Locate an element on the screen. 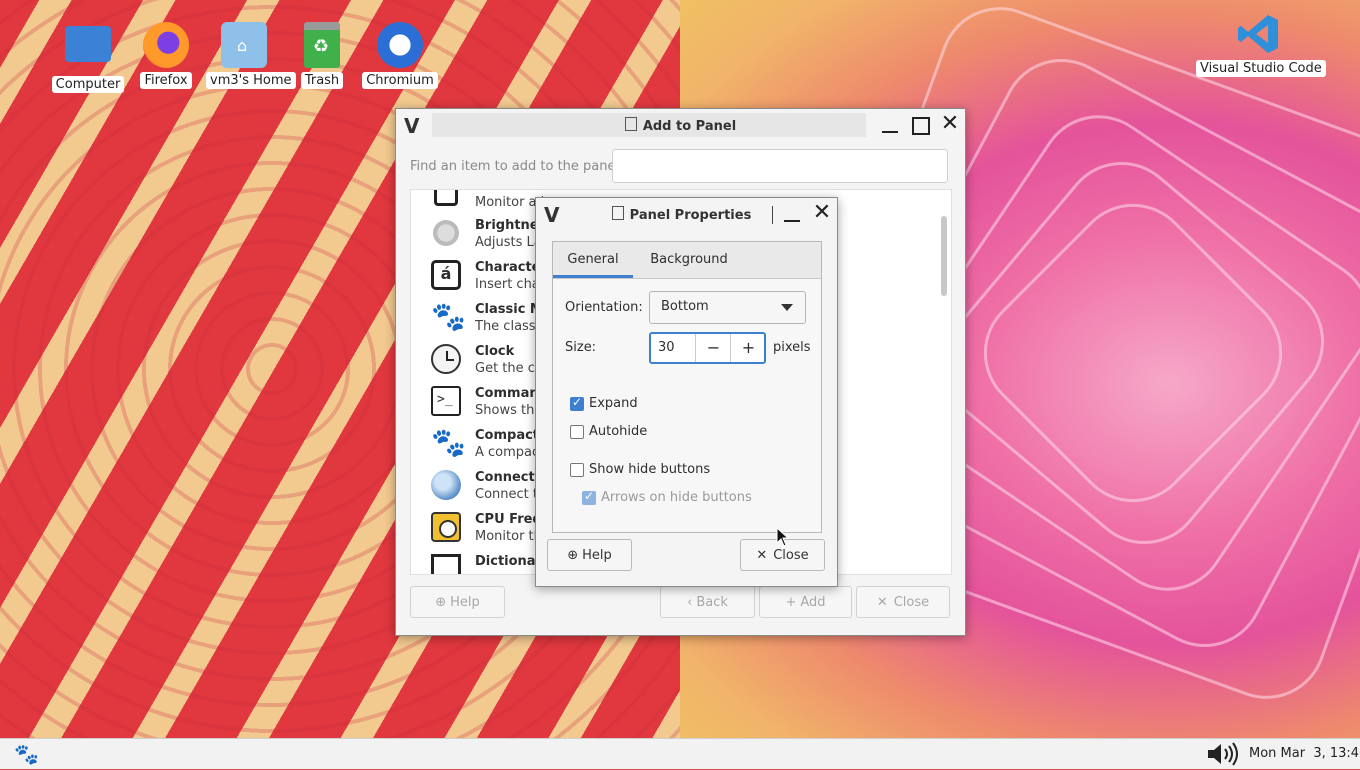 The width and height of the screenshot is (1360, 770). desktop-icon-label: Firefox is located at coordinates (166, 80).